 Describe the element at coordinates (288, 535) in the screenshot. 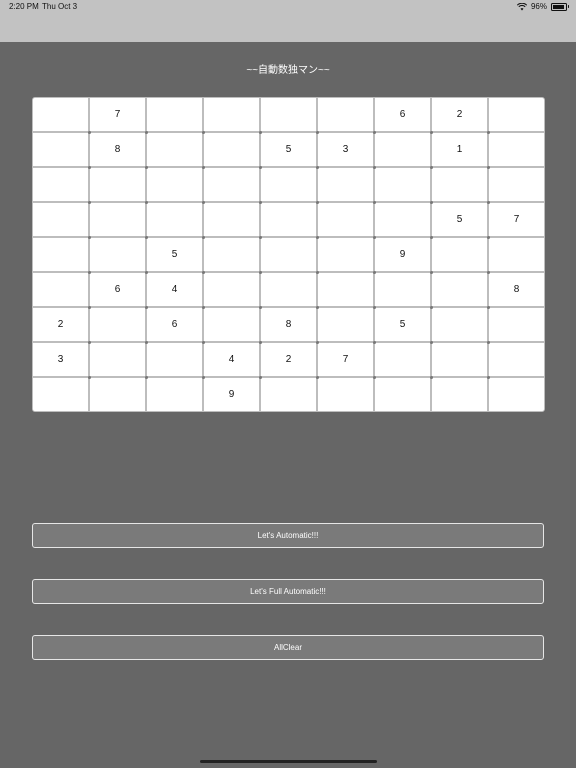

I see `automatic-button: Let's Automatic!!!` at that location.